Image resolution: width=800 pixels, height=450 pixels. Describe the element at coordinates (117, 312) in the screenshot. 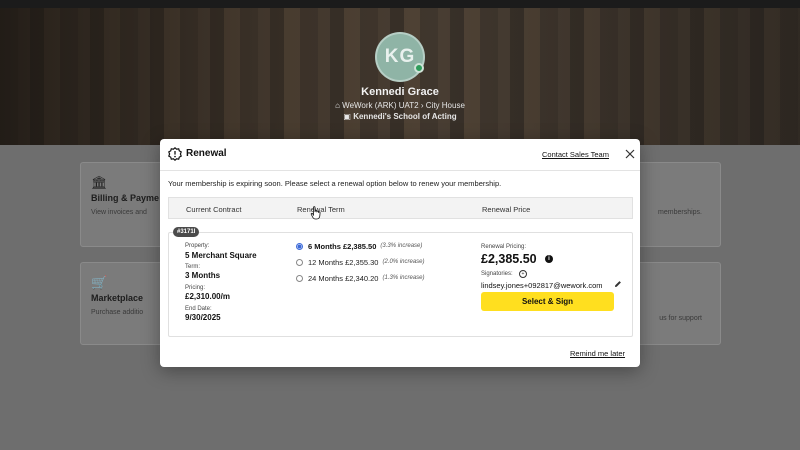

I see `marketplace-card-subtitle: Purchase additio` at that location.